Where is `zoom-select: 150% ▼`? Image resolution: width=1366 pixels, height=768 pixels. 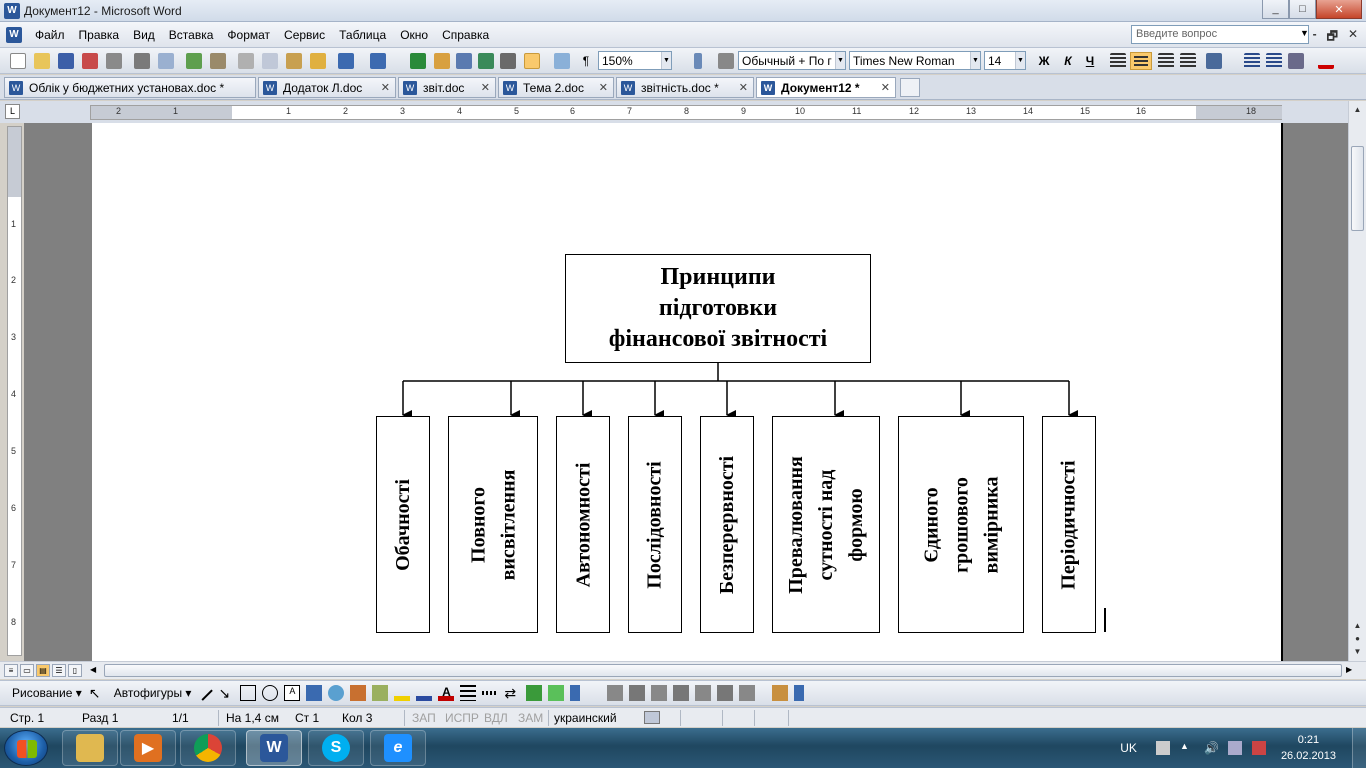
zoom-select: 150% ▼ is located at coordinates (635, 60).